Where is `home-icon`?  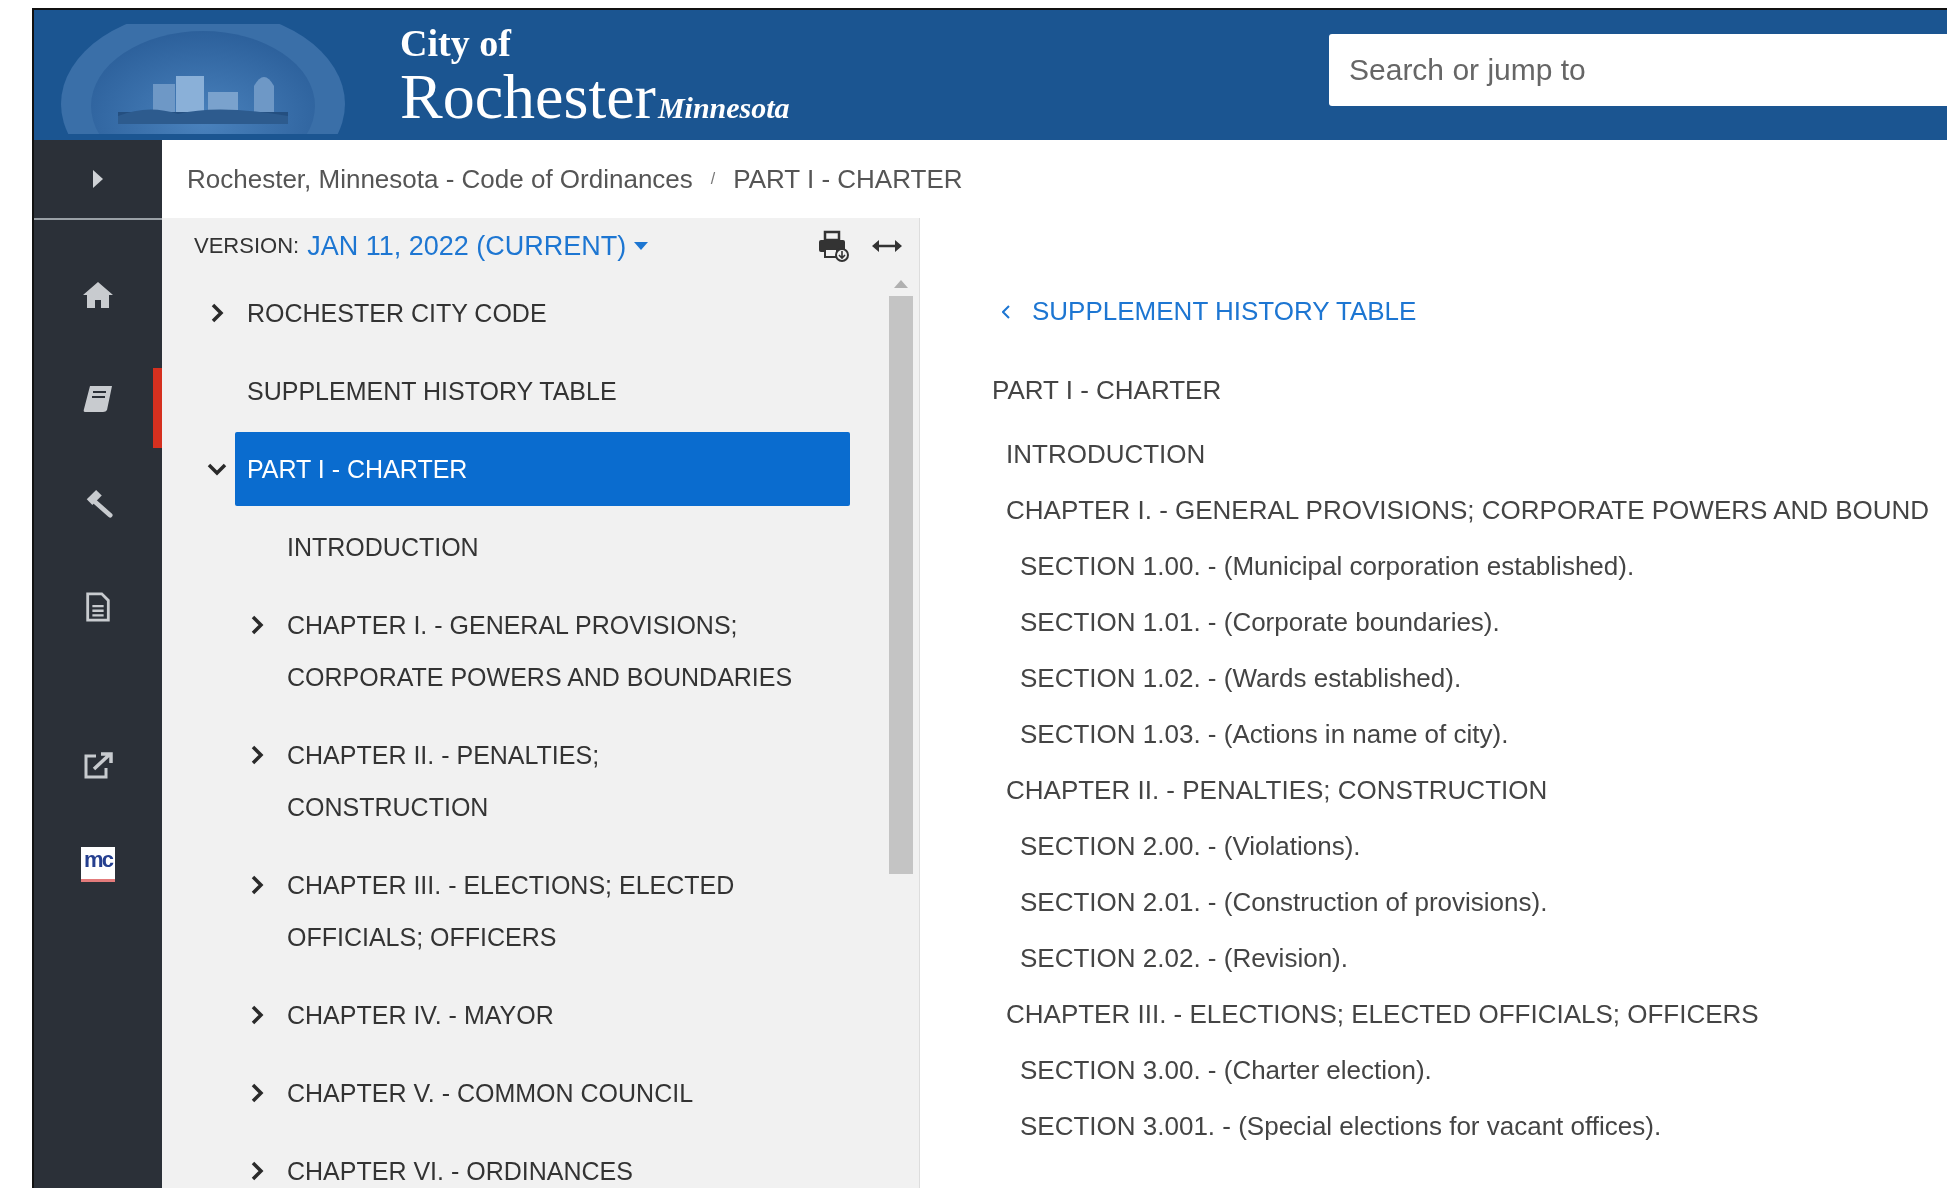
home-icon is located at coordinates (98, 295).